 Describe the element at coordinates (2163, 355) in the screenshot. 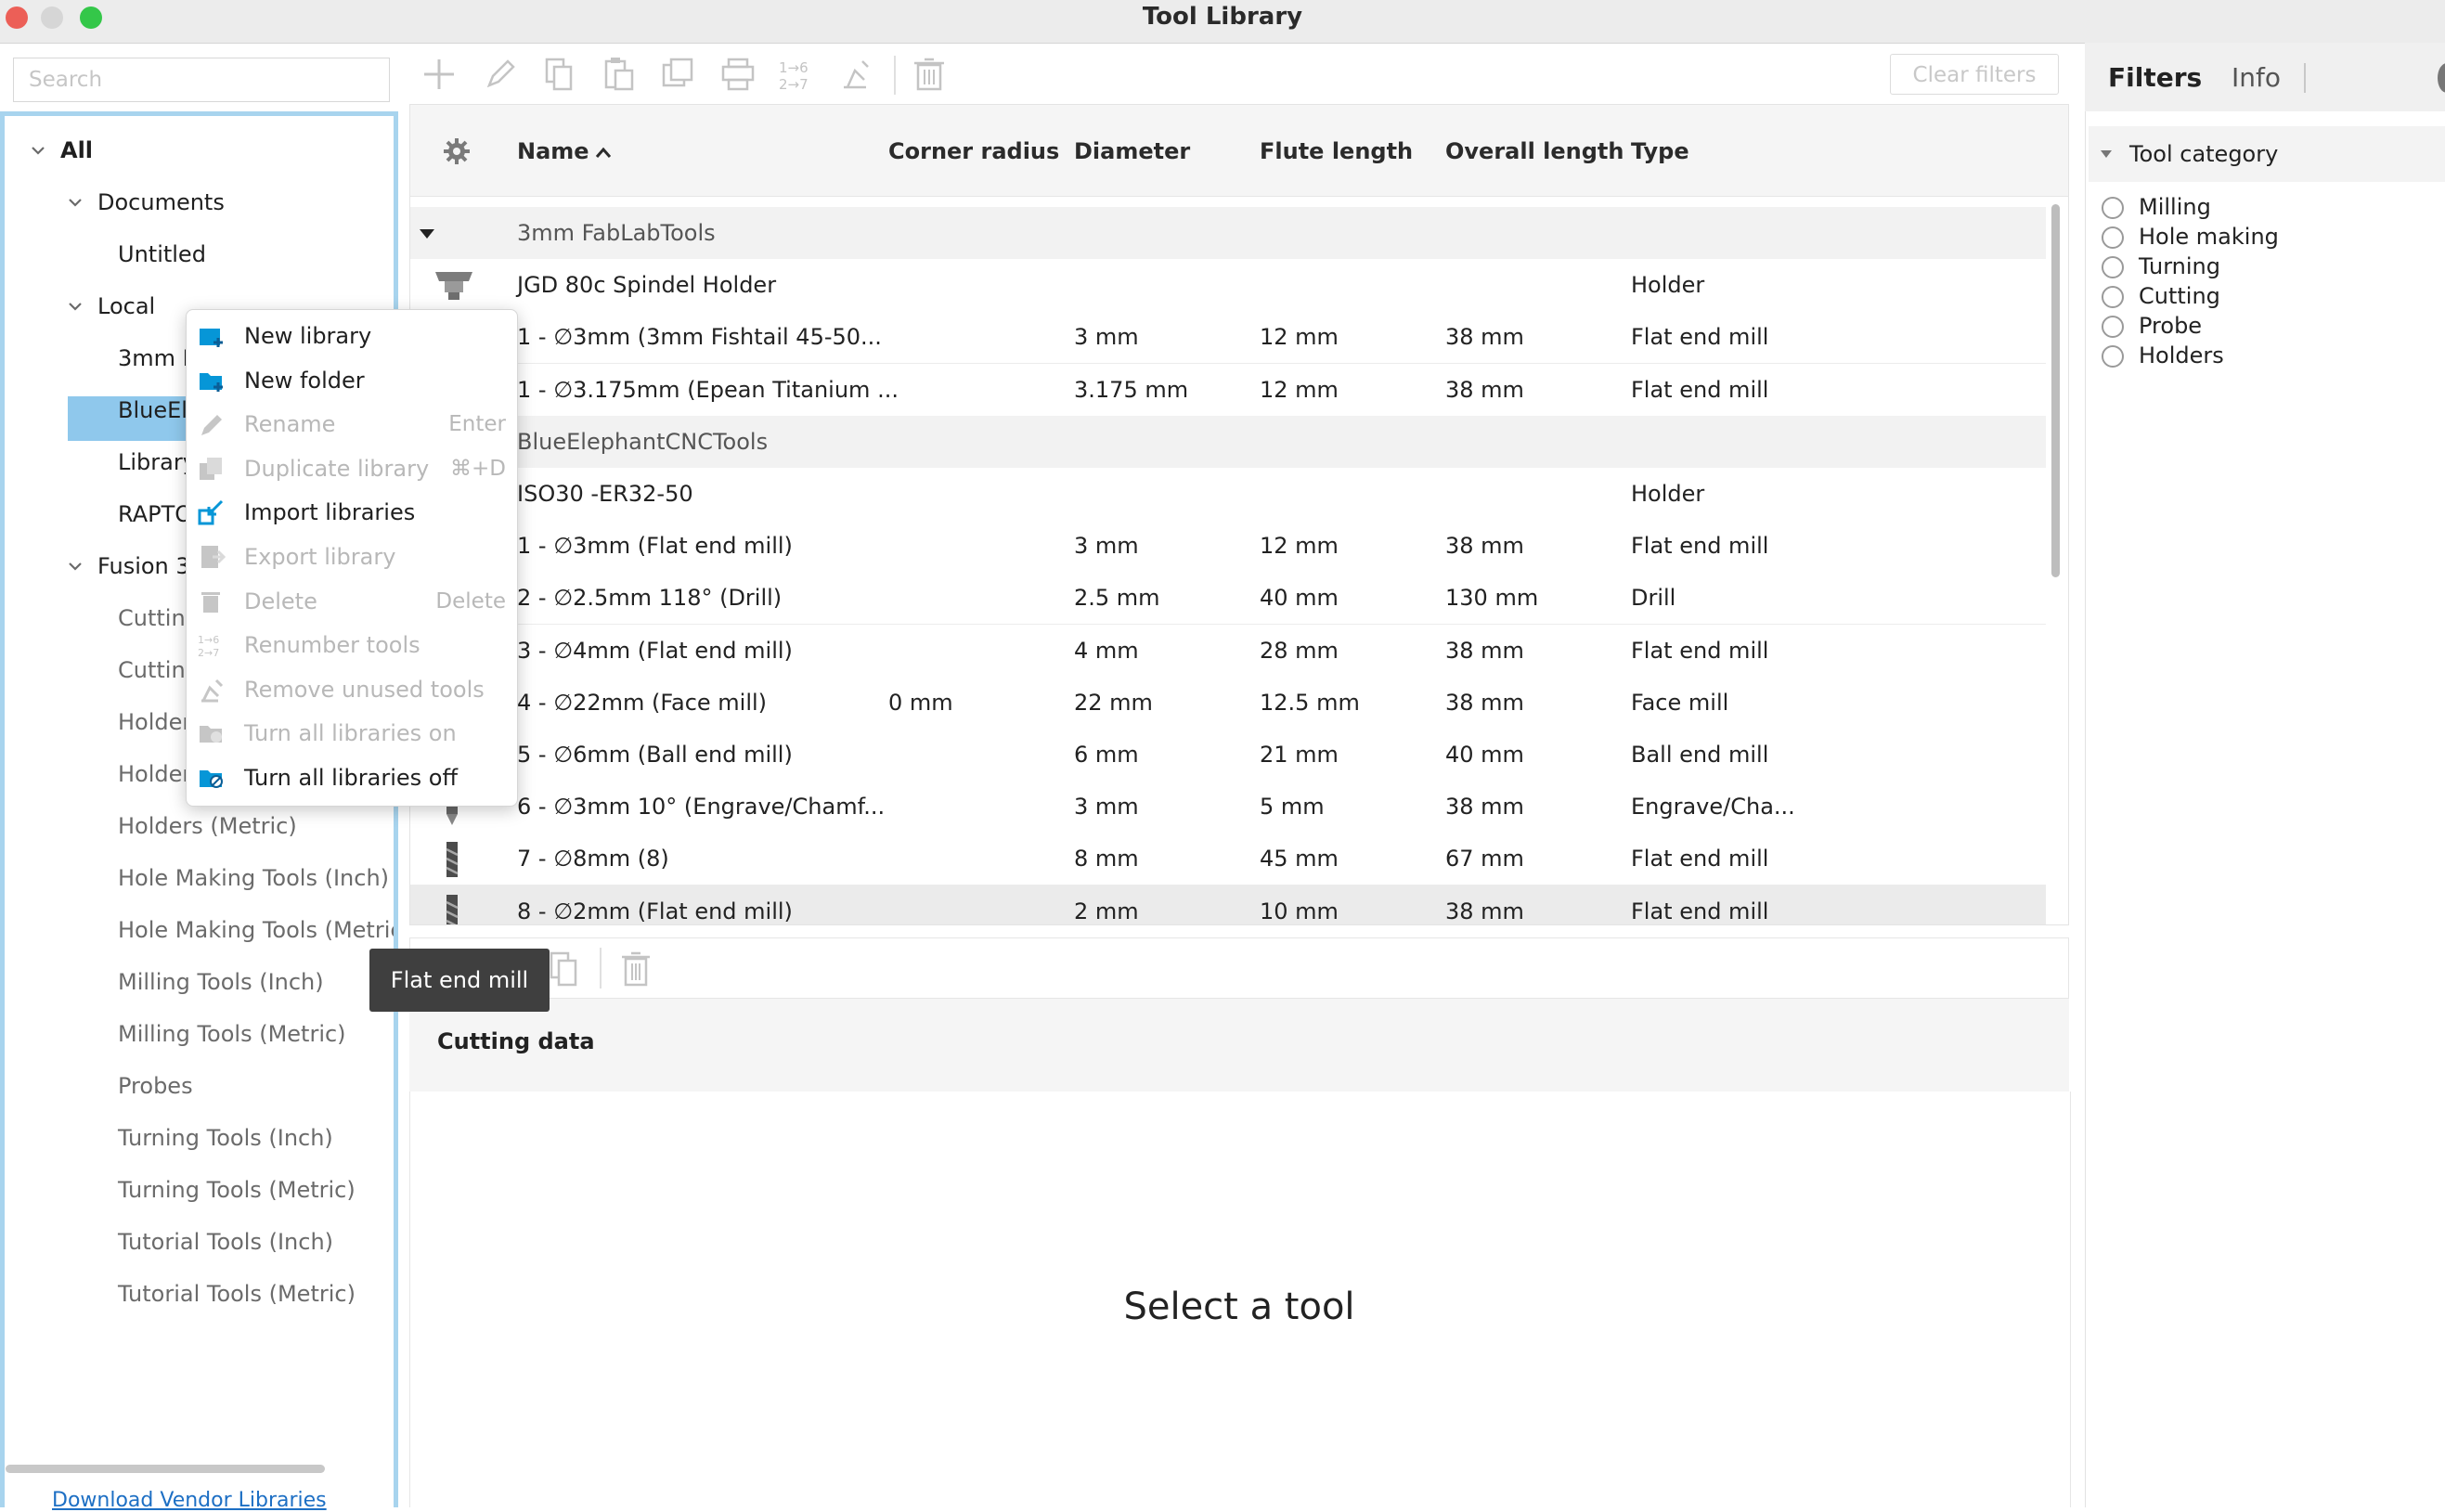

I see `category-filter-holders: Holders` at that location.